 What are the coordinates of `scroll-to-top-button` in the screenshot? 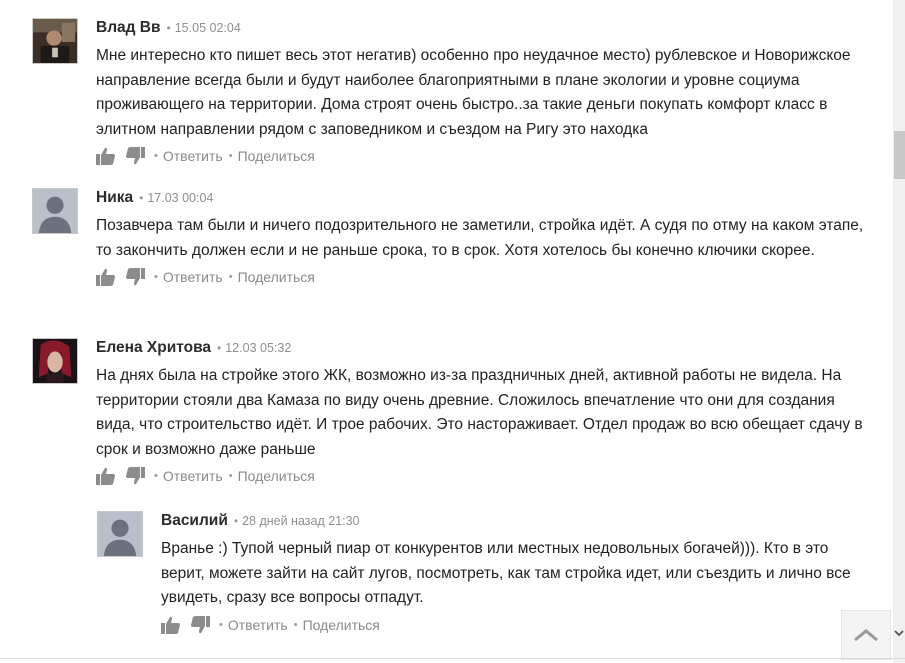 It's located at (866, 635).